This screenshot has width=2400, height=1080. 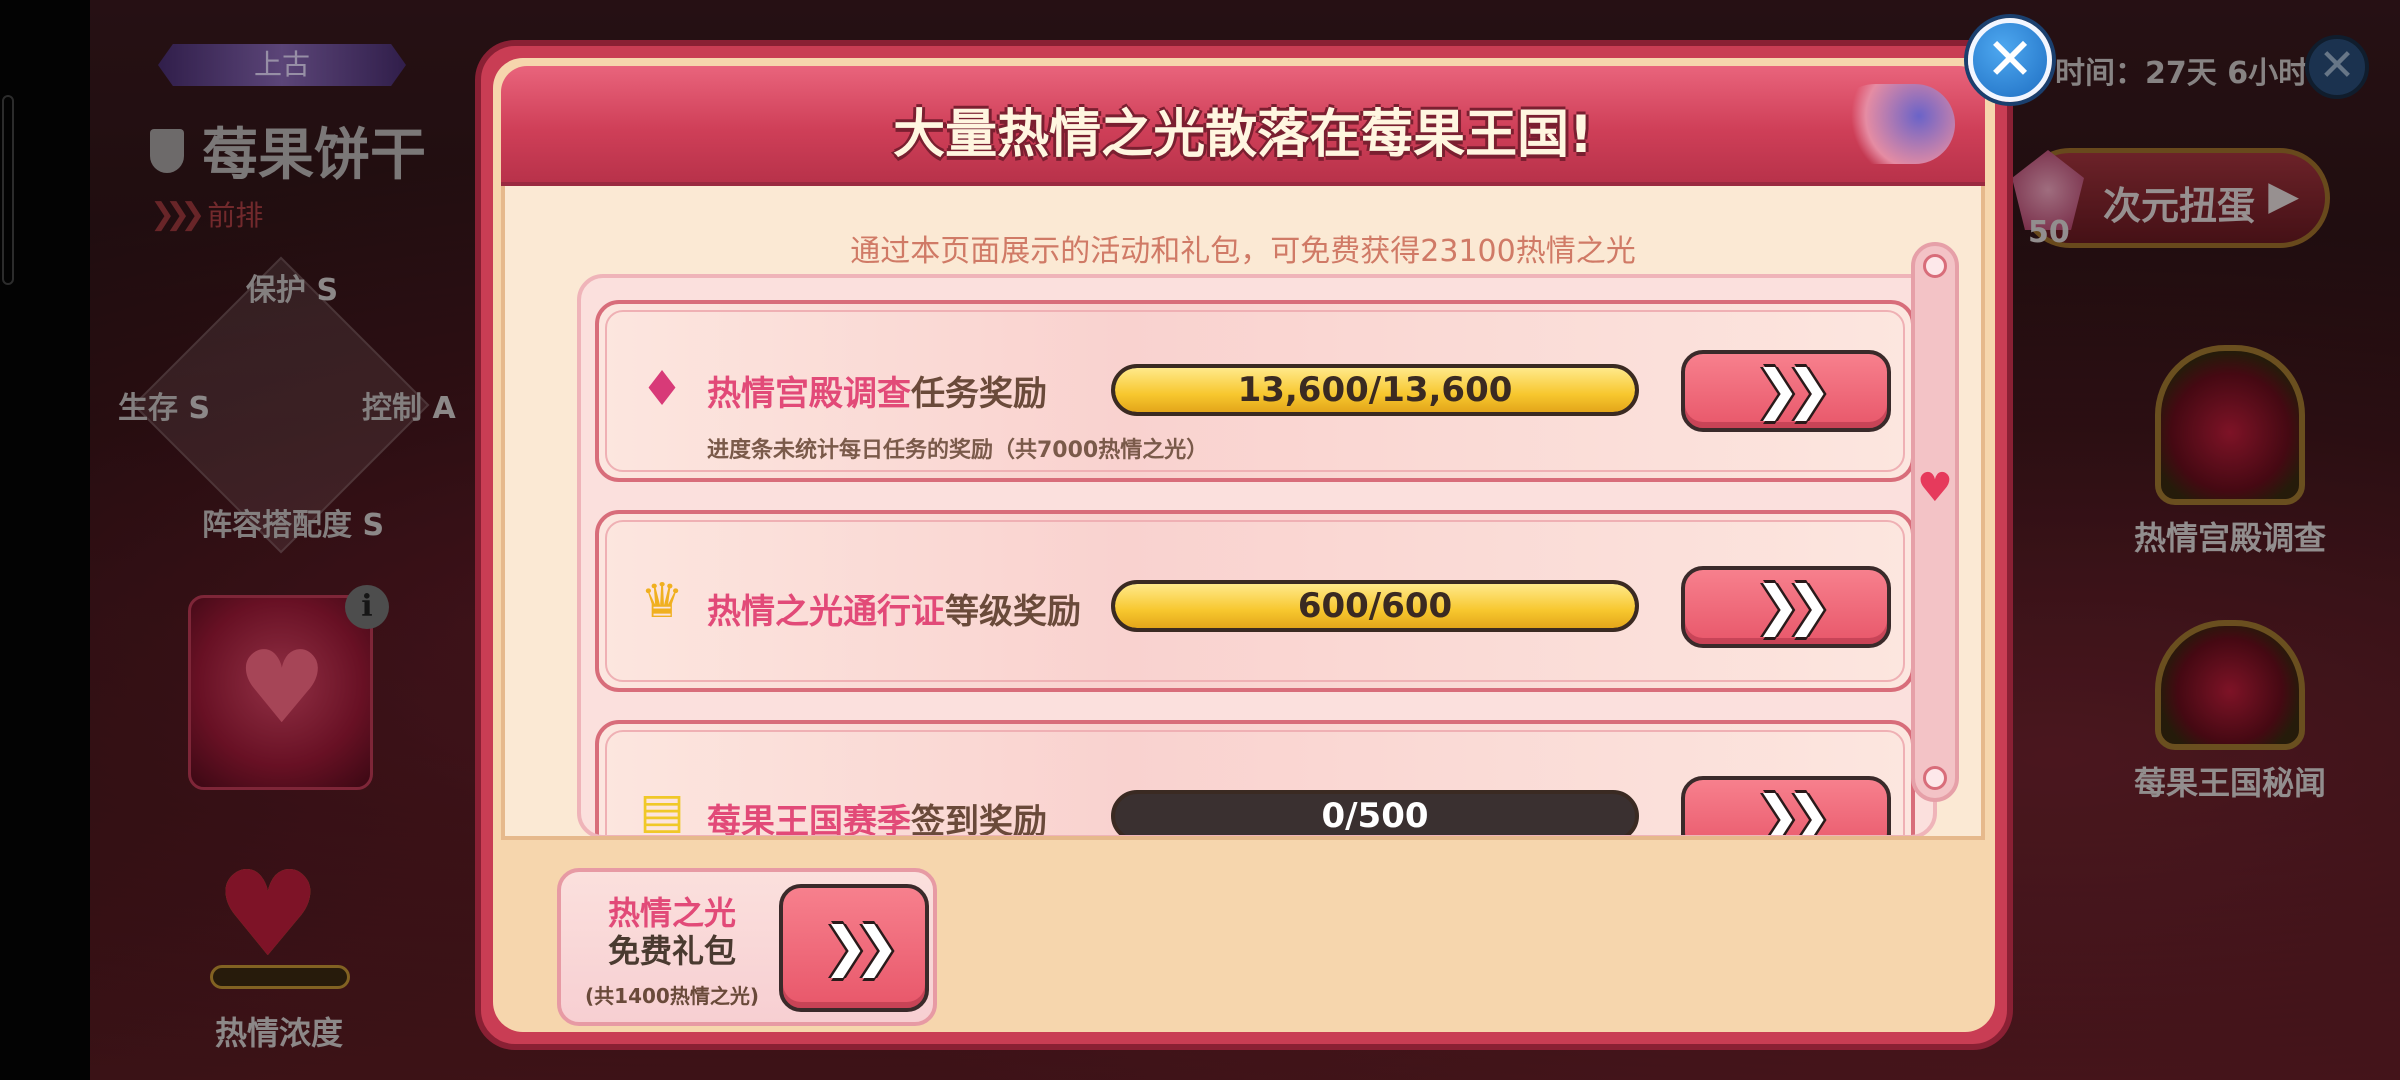 I want to click on task-progress-bar: 600/600, so click(x=1375, y=606).